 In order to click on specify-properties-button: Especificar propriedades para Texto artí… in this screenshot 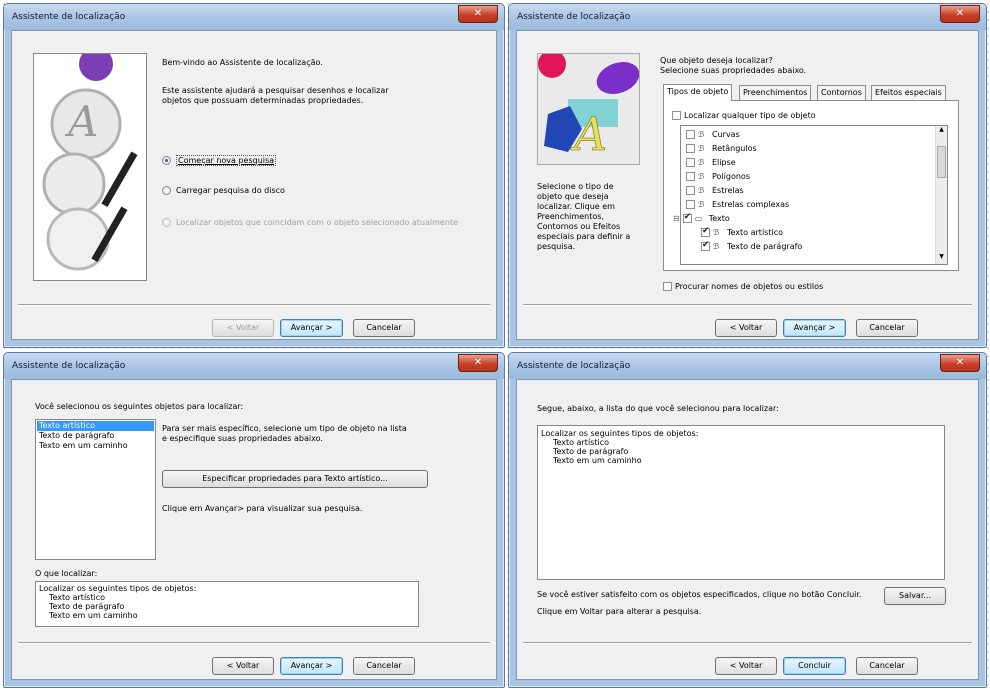, I will do `click(295, 479)`.